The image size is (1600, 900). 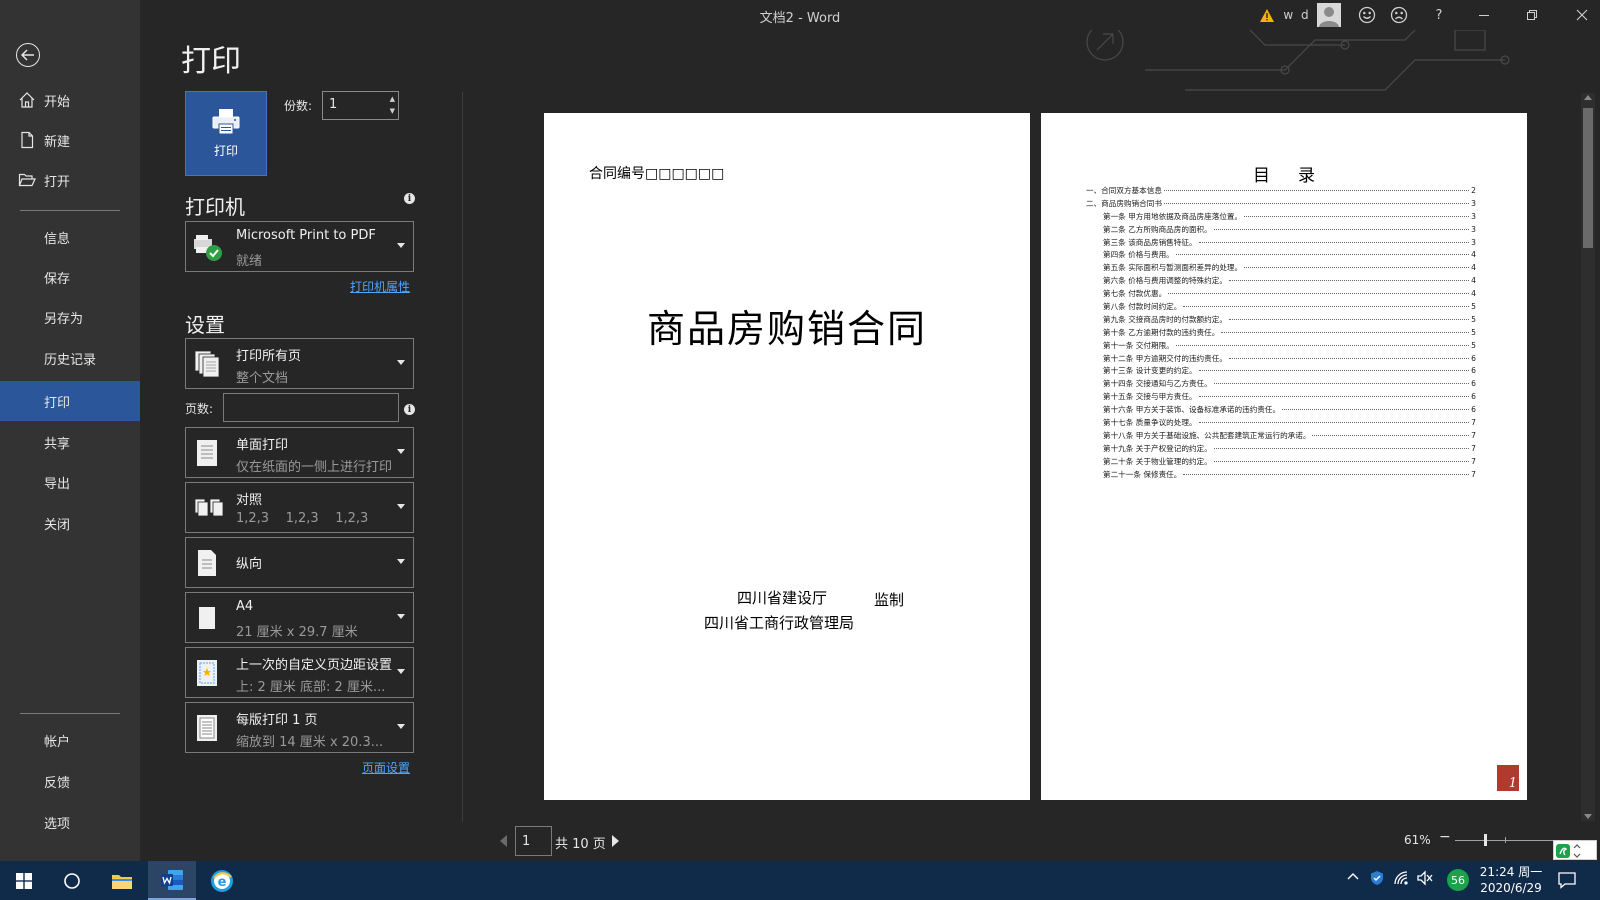 What do you see at coordinates (1297, 15) in the screenshot?
I see `user-name: w d` at bounding box center [1297, 15].